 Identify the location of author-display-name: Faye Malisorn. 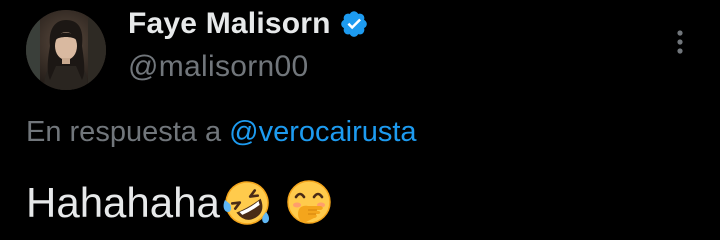
(229, 24).